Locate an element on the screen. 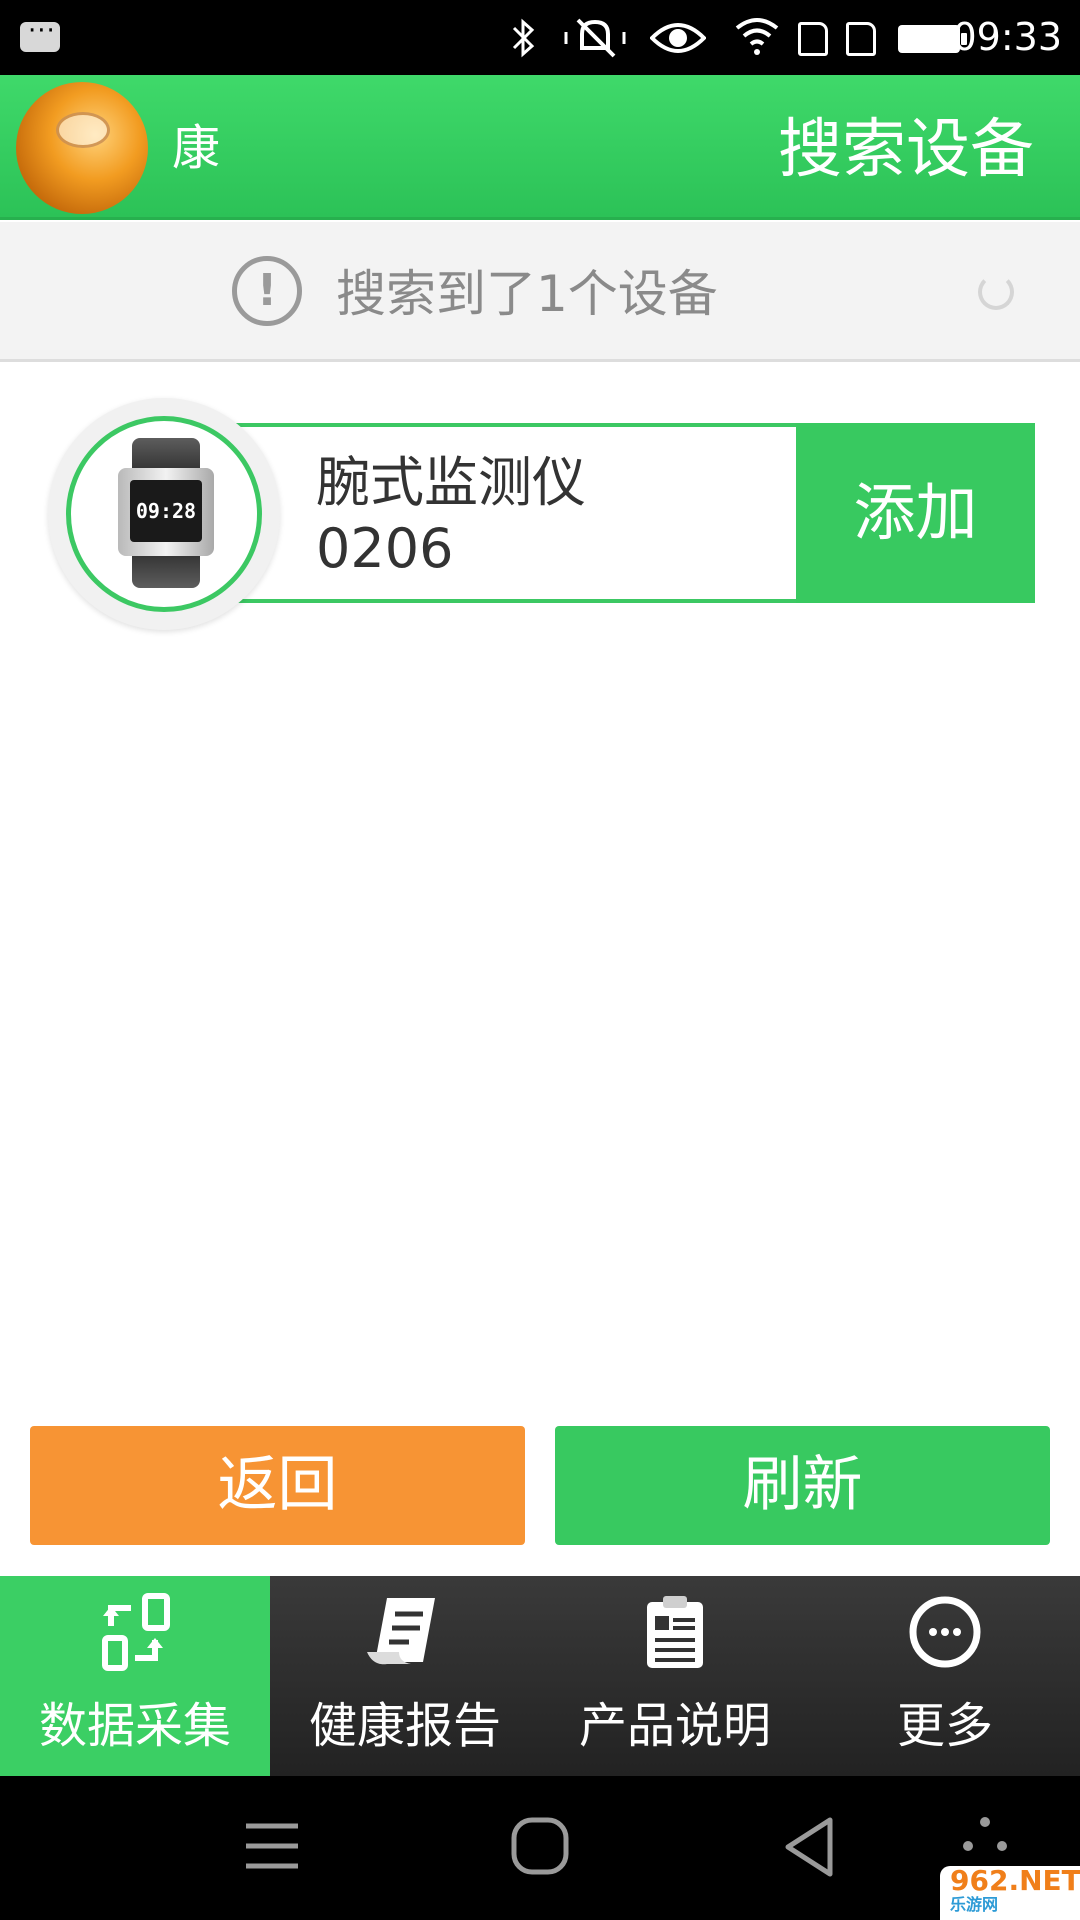  watch-display-time: 09:28 is located at coordinates (166, 511).